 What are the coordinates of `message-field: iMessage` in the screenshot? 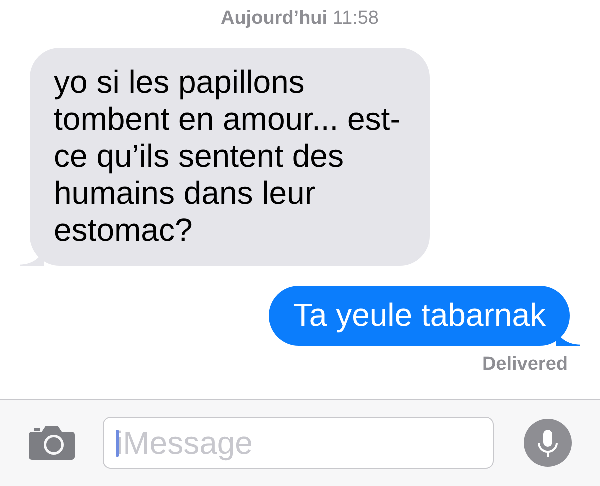 It's located at (298, 443).